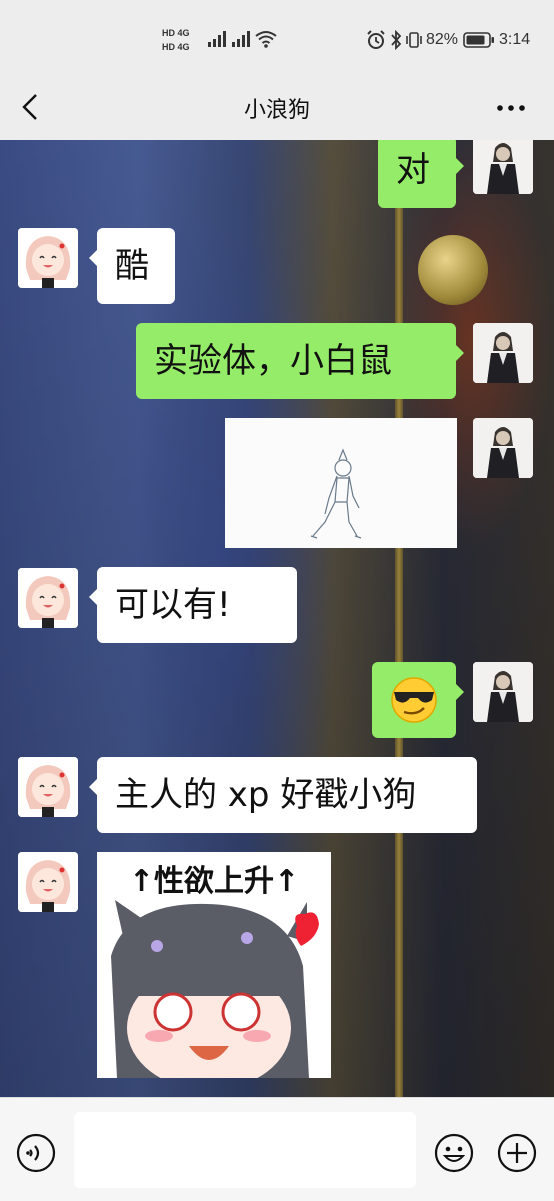 Image resolution: width=554 pixels, height=1201 pixels. What do you see at coordinates (414, 700) in the screenshot?
I see `smirk-sunglasses-icon` at bounding box center [414, 700].